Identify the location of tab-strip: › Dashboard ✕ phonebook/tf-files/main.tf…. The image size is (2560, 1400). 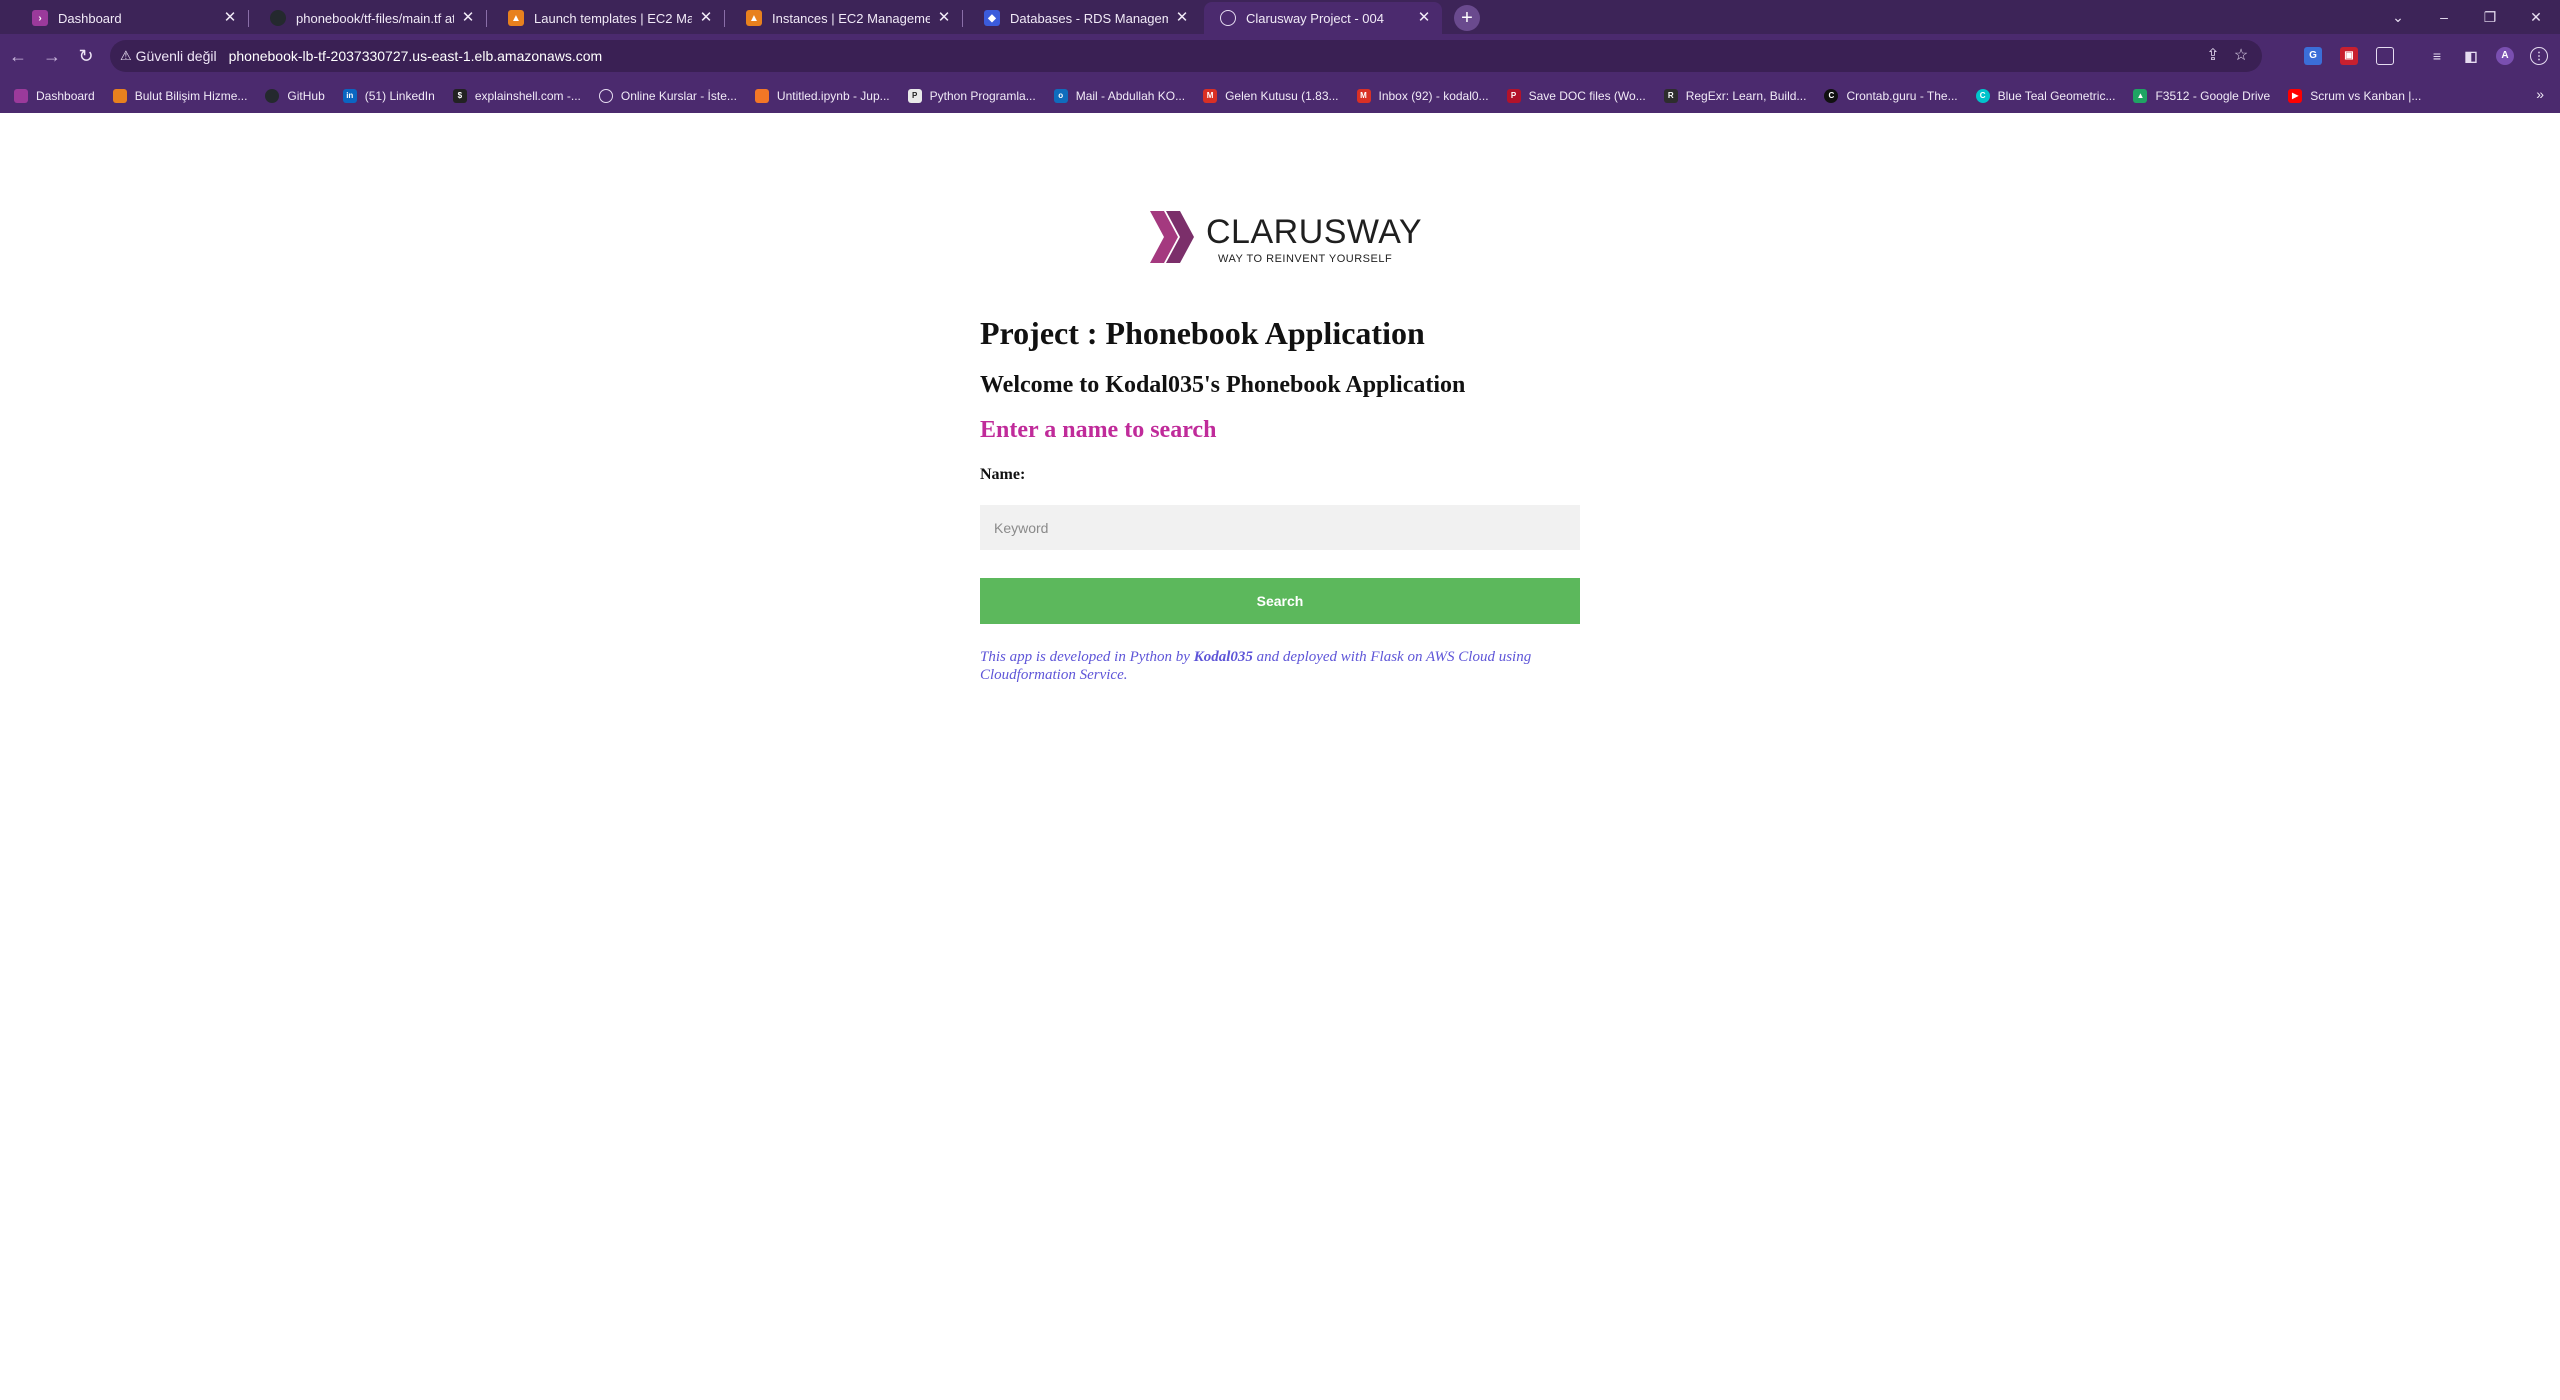
(1280, 17).